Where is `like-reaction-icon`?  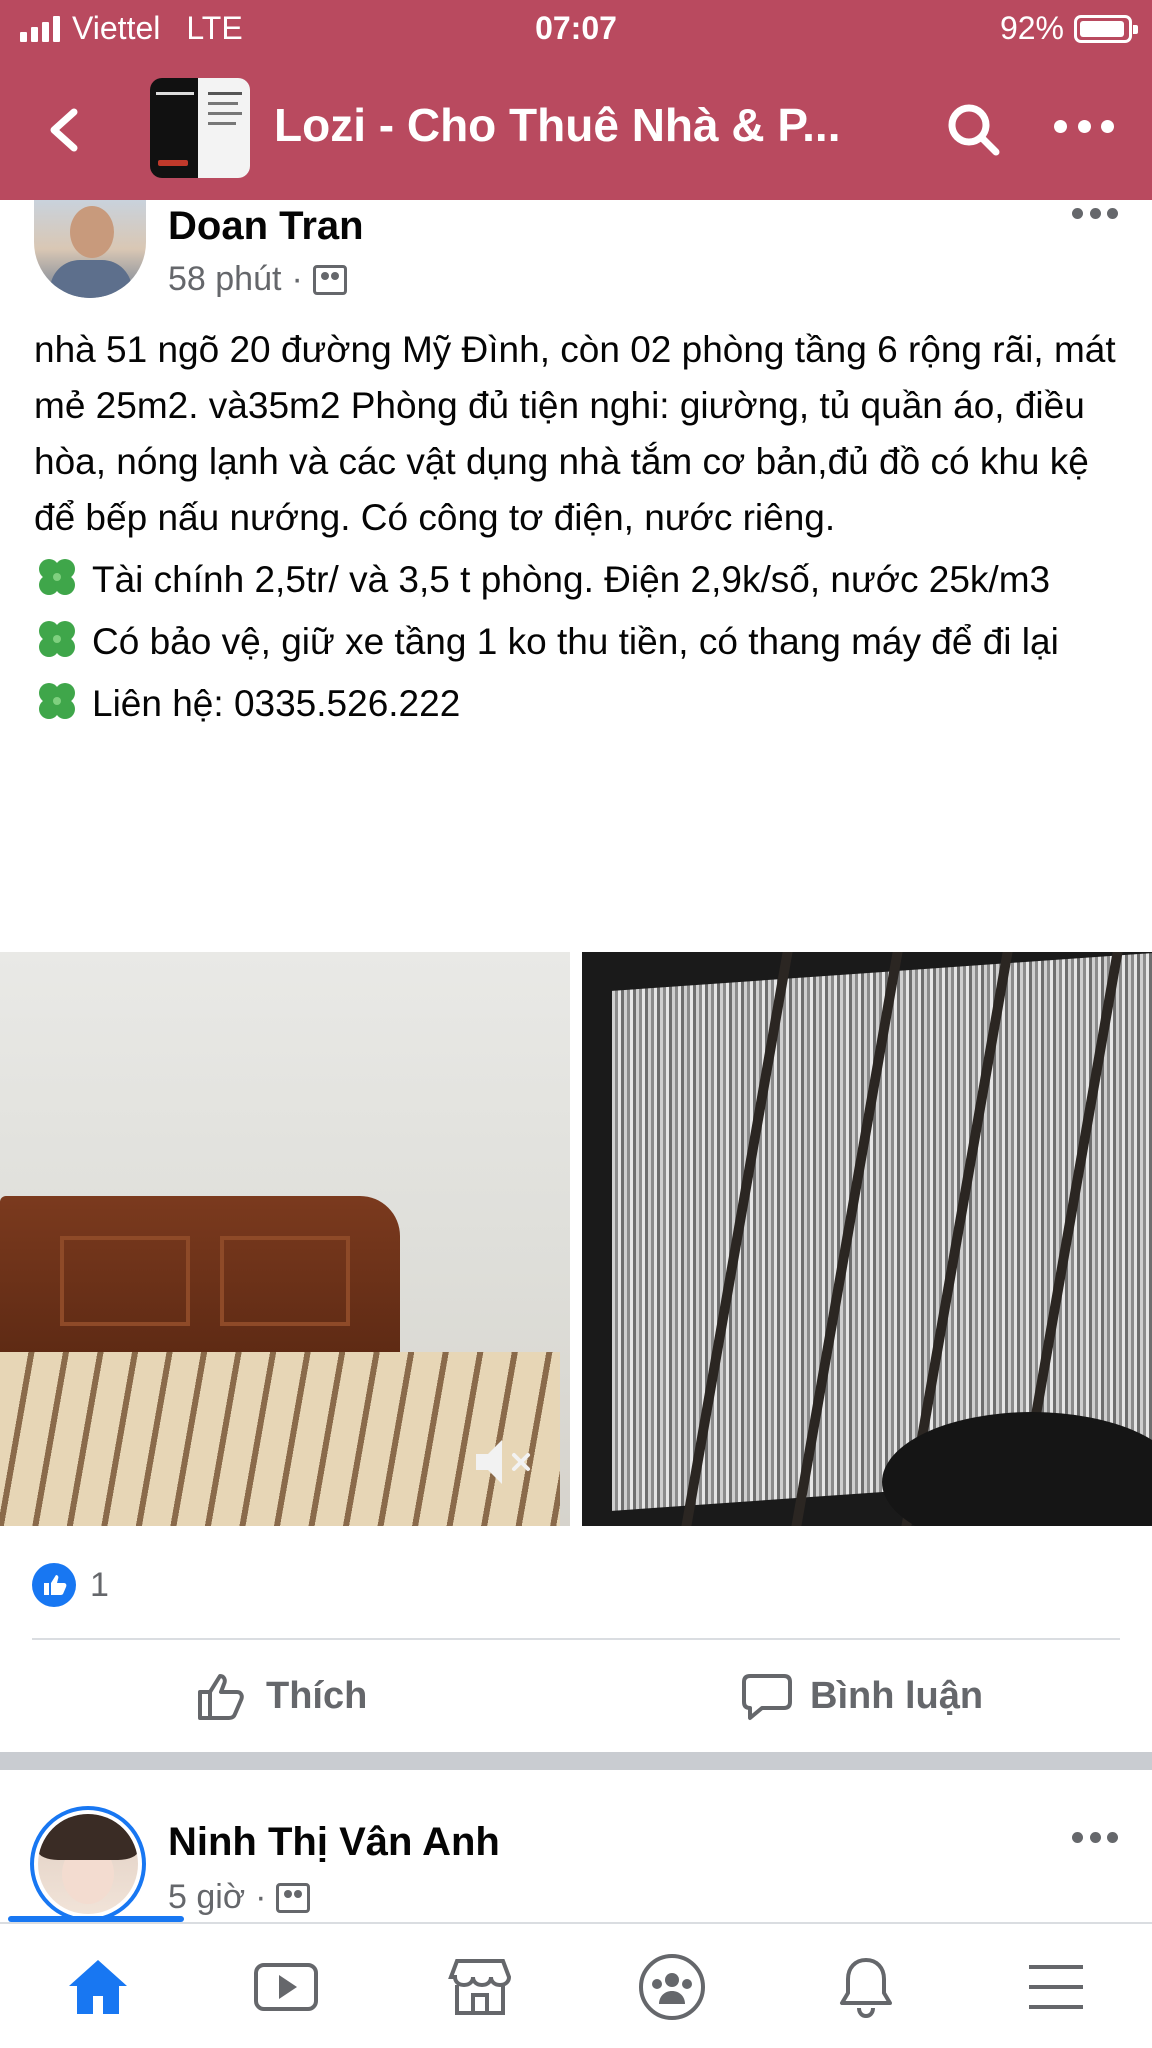 like-reaction-icon is located at coordinates (54, 1585).